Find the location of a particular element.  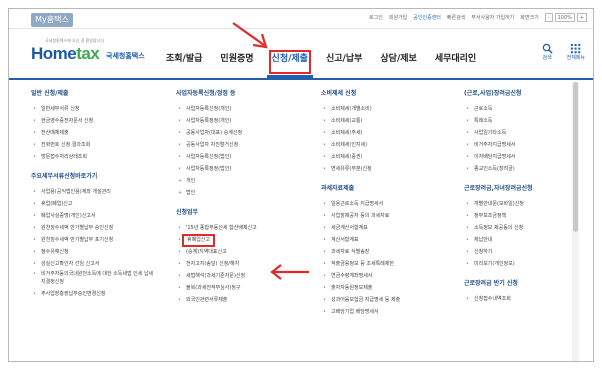

nav-item-filing: 신고/납부 is located at coordinates (344, 65).